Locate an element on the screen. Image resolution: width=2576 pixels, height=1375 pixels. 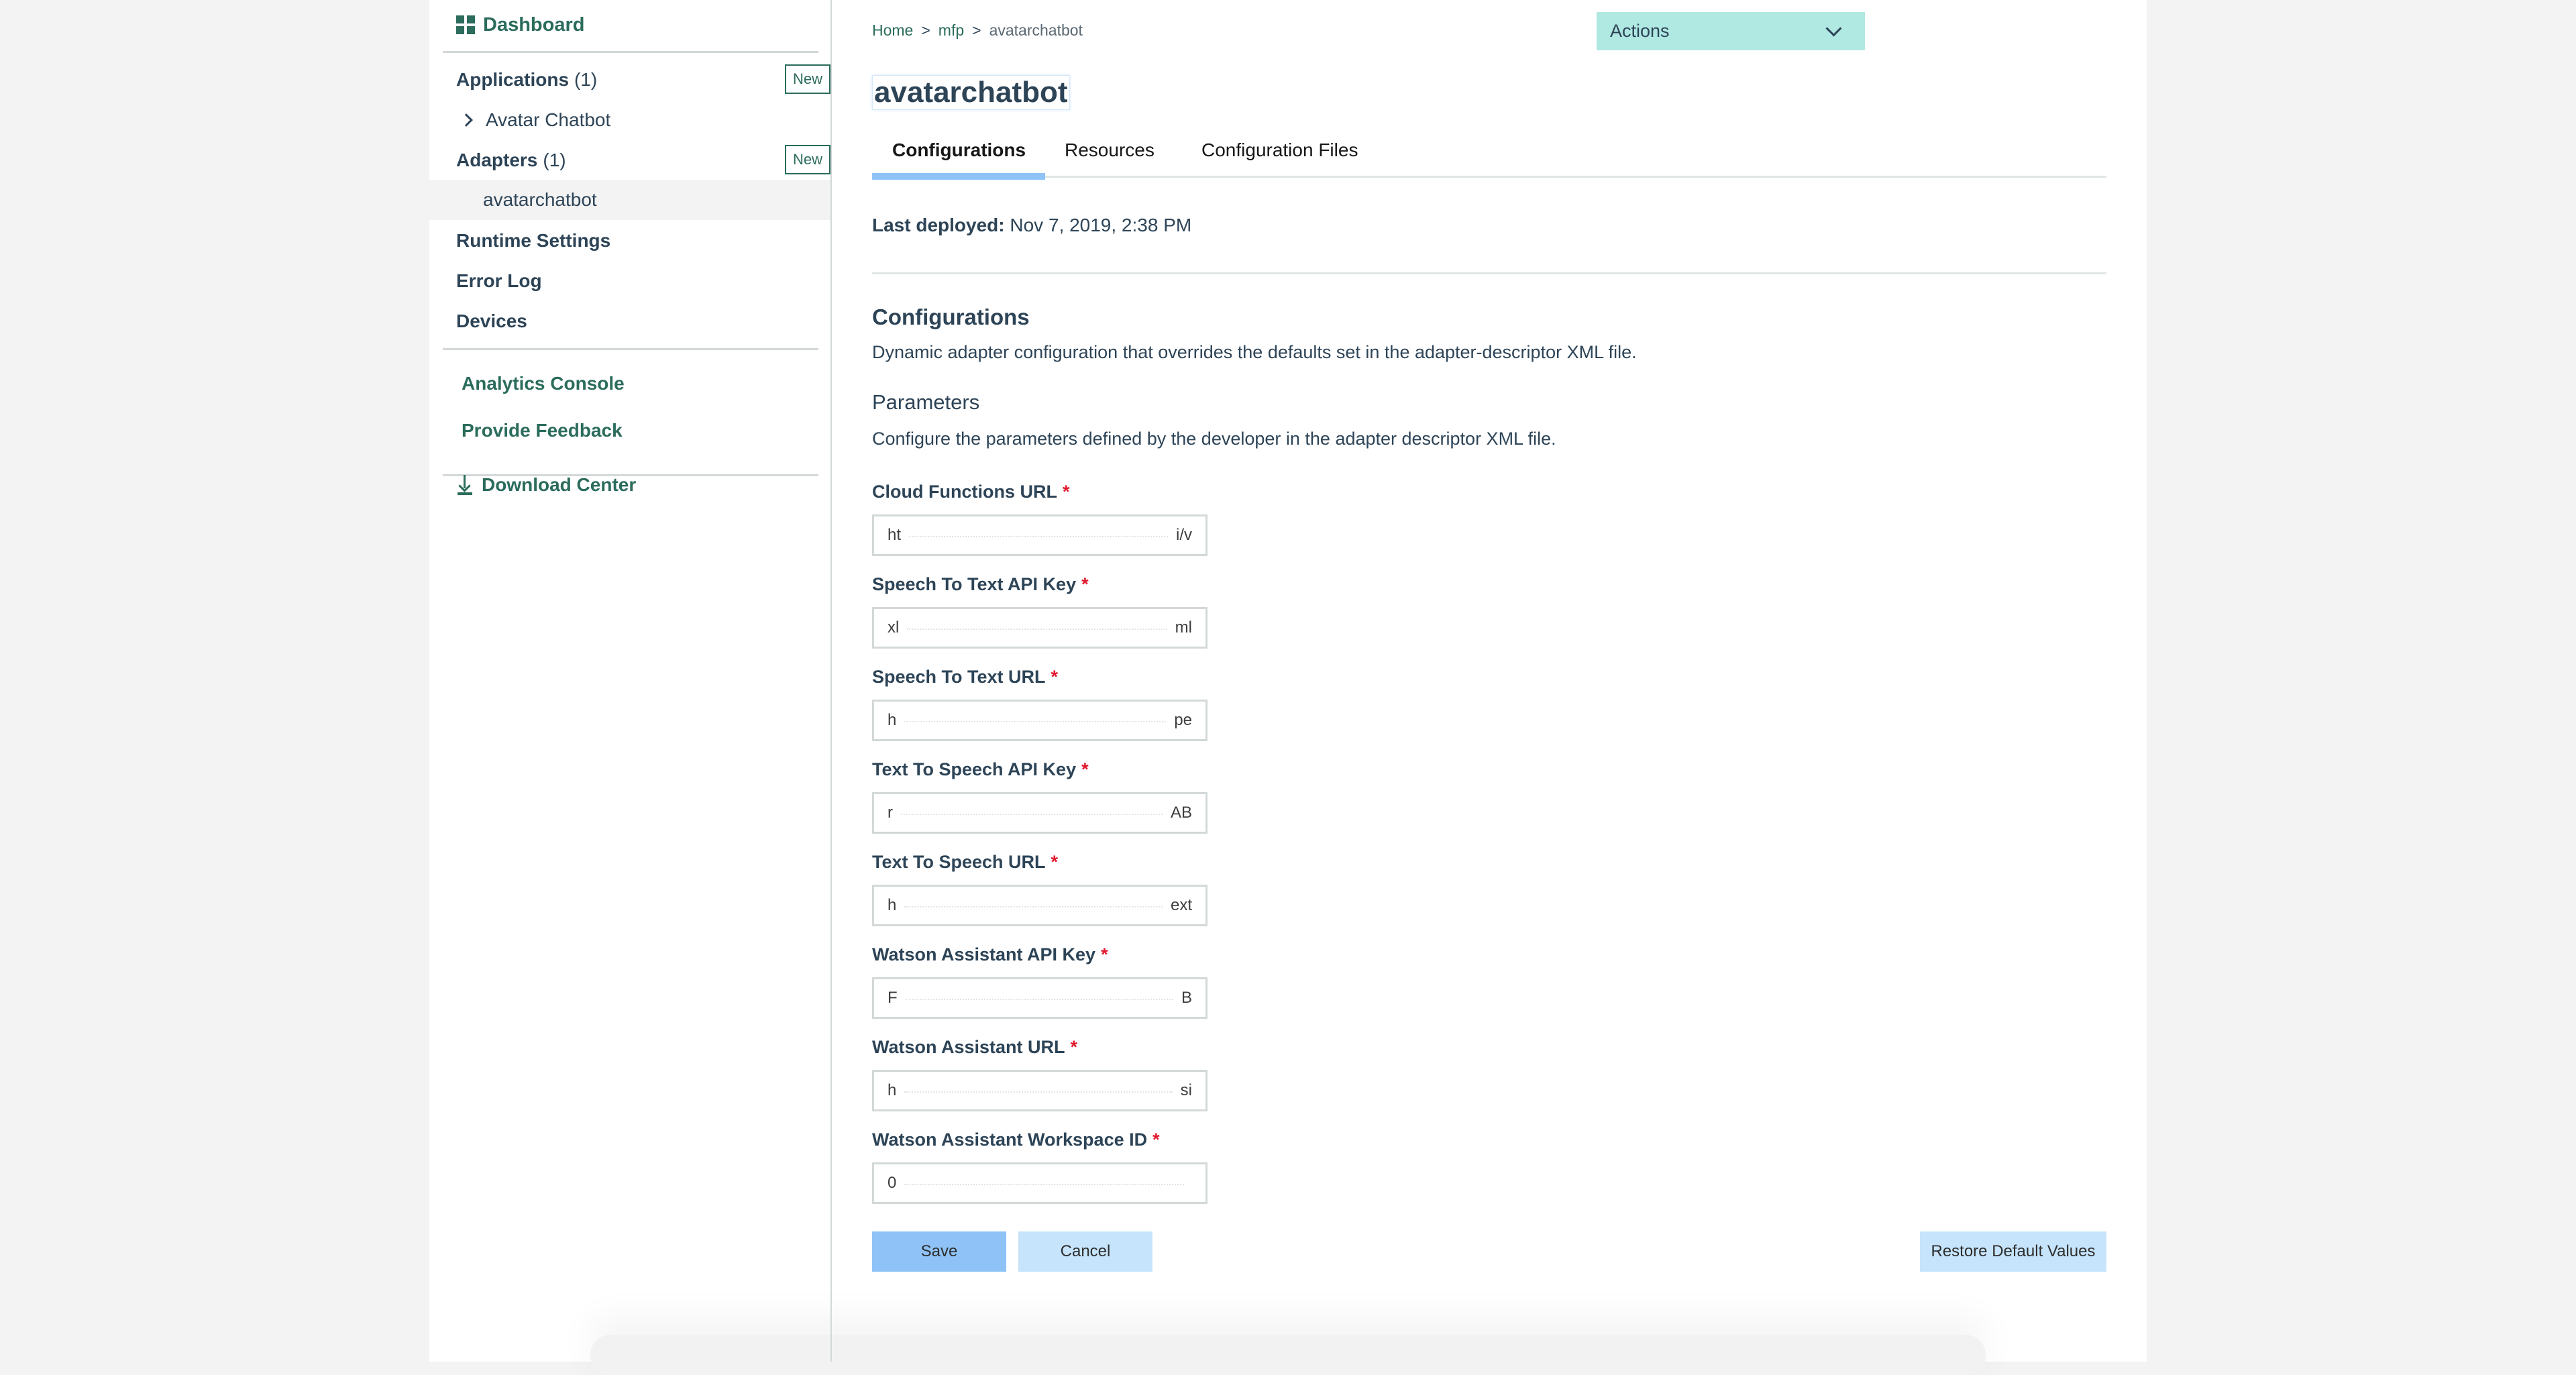
tab-resources: Resources is located at coordinates (1110, 150).